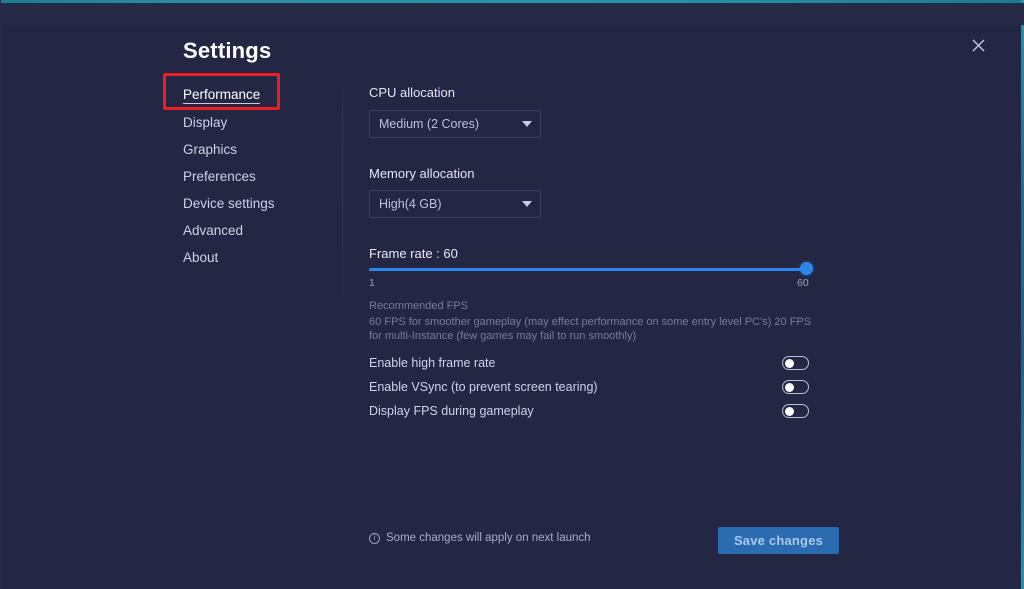 This screenshot has width=1024, height=589. What do you see at coordinates (589, 363) in the screenshot?
I see `toggle-row-high-frame-rate: Enable high frame rate` at bounding box center [589, 363].